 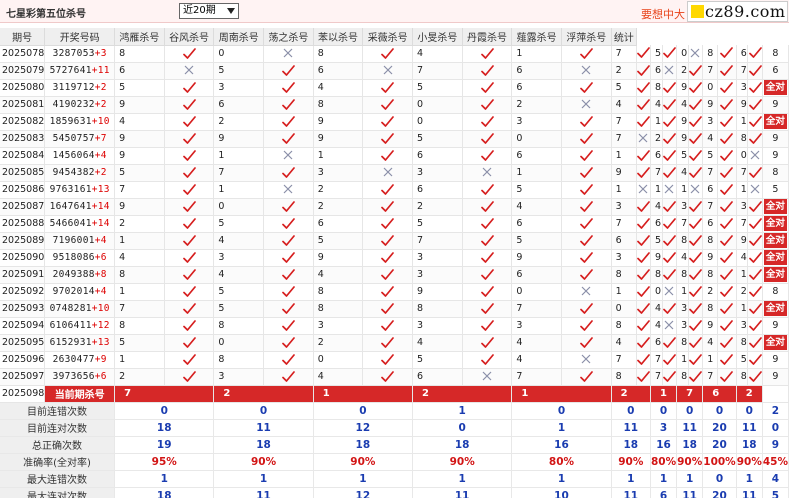 I want to click on table-row: 2025091 2049388+8 8 4 4 3 6 8 8 8 8 1 全对, so click(x=394, y=275).